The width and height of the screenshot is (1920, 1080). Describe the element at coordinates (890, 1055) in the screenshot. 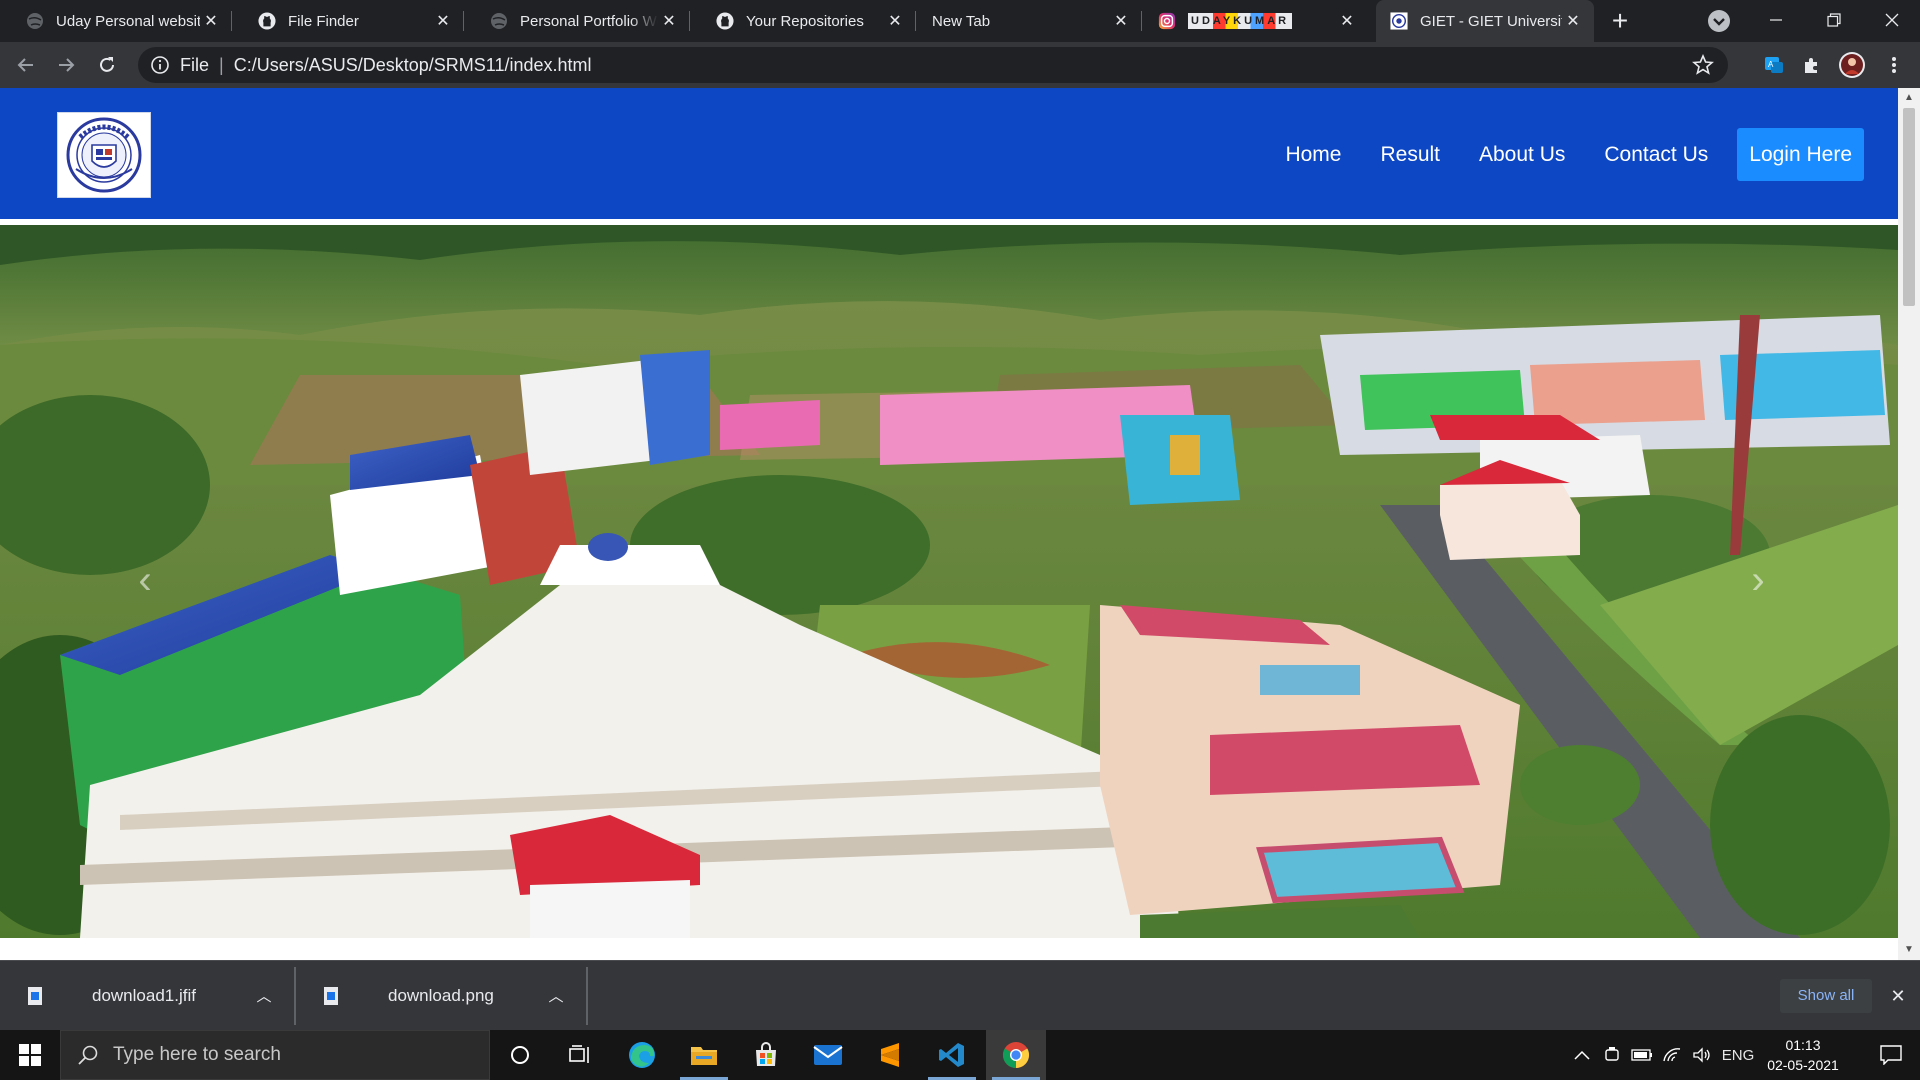

I see `sublime-text-icon` at that location.